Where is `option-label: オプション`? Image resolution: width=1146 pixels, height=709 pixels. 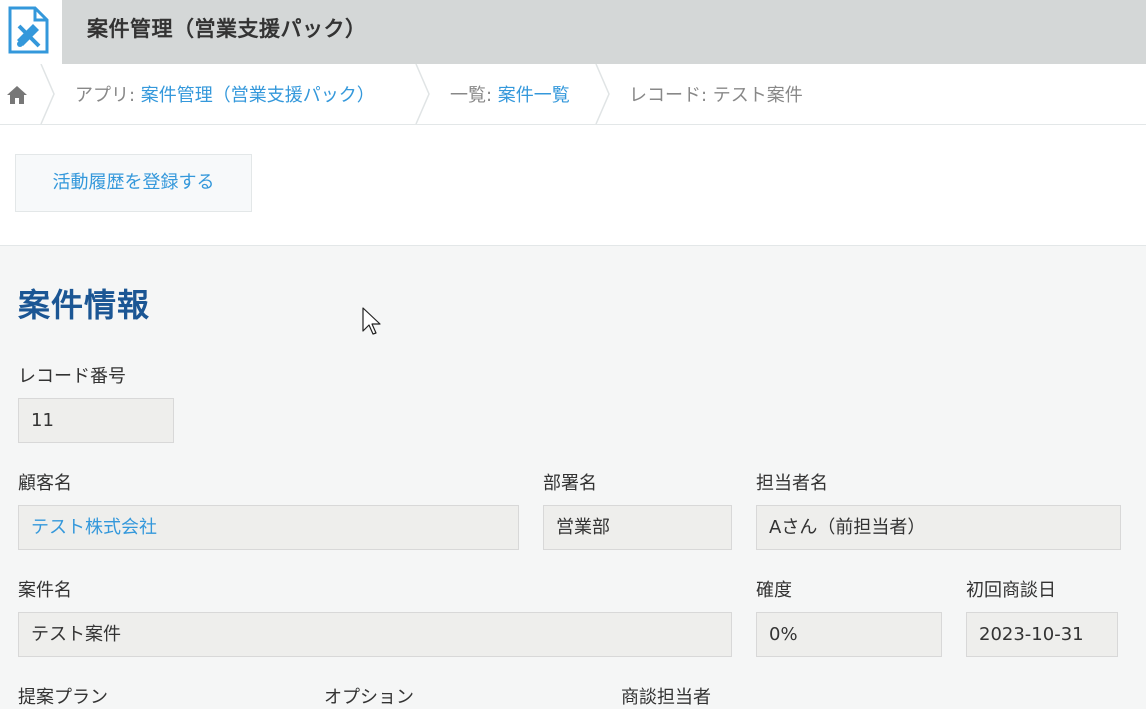 option-label: オプション is located at coordinates (369, 697).